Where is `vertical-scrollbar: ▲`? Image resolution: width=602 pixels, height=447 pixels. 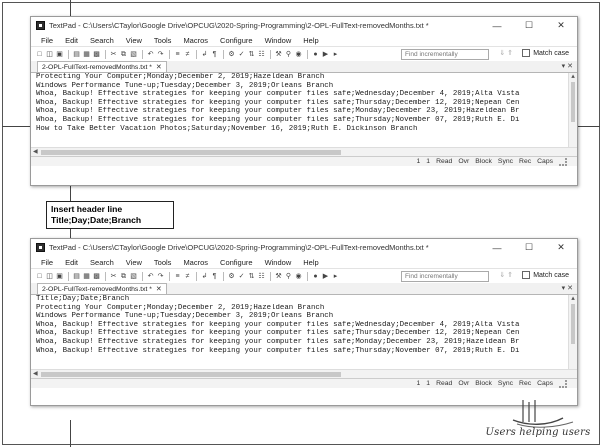 vertical-scrollbar: ▲ is located at coordinates (572, 332).